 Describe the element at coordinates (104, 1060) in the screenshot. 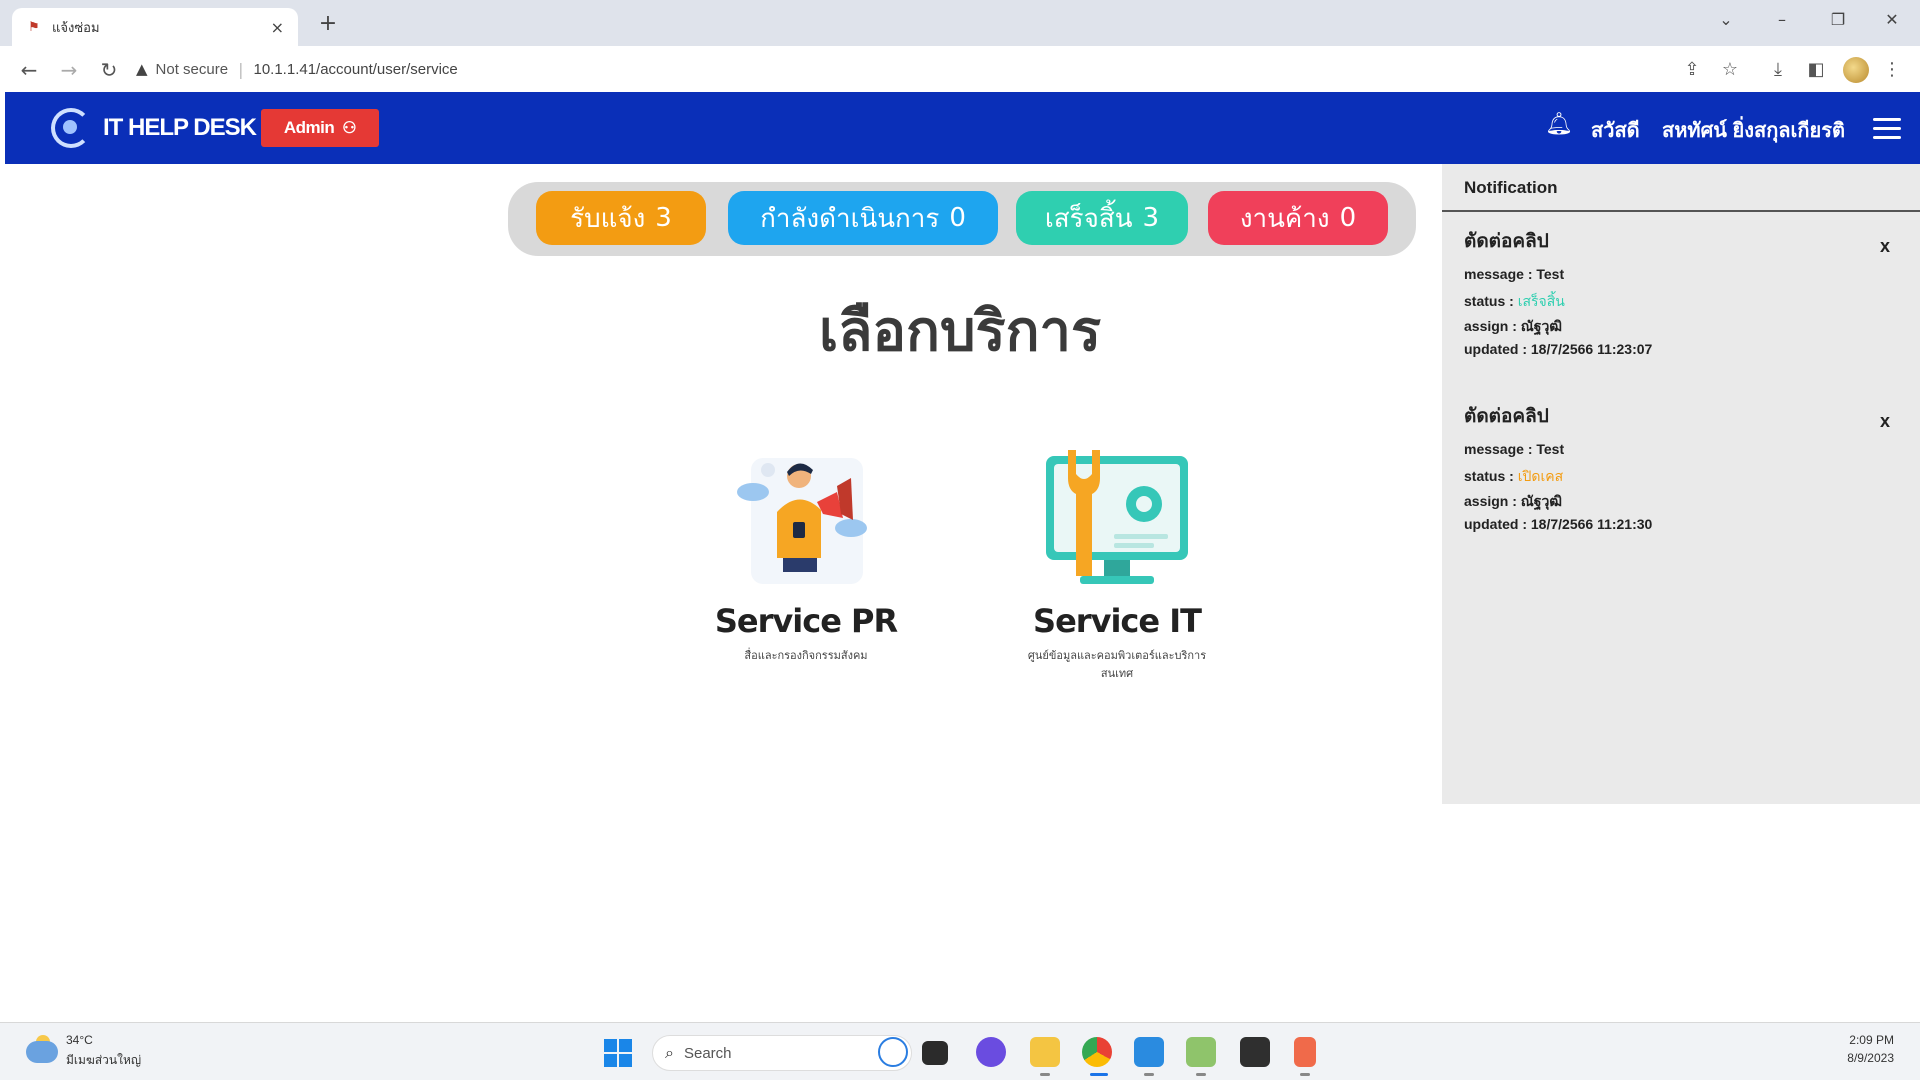

I see `weather-description: มีเมฆส่วนใหญ่` at that location.